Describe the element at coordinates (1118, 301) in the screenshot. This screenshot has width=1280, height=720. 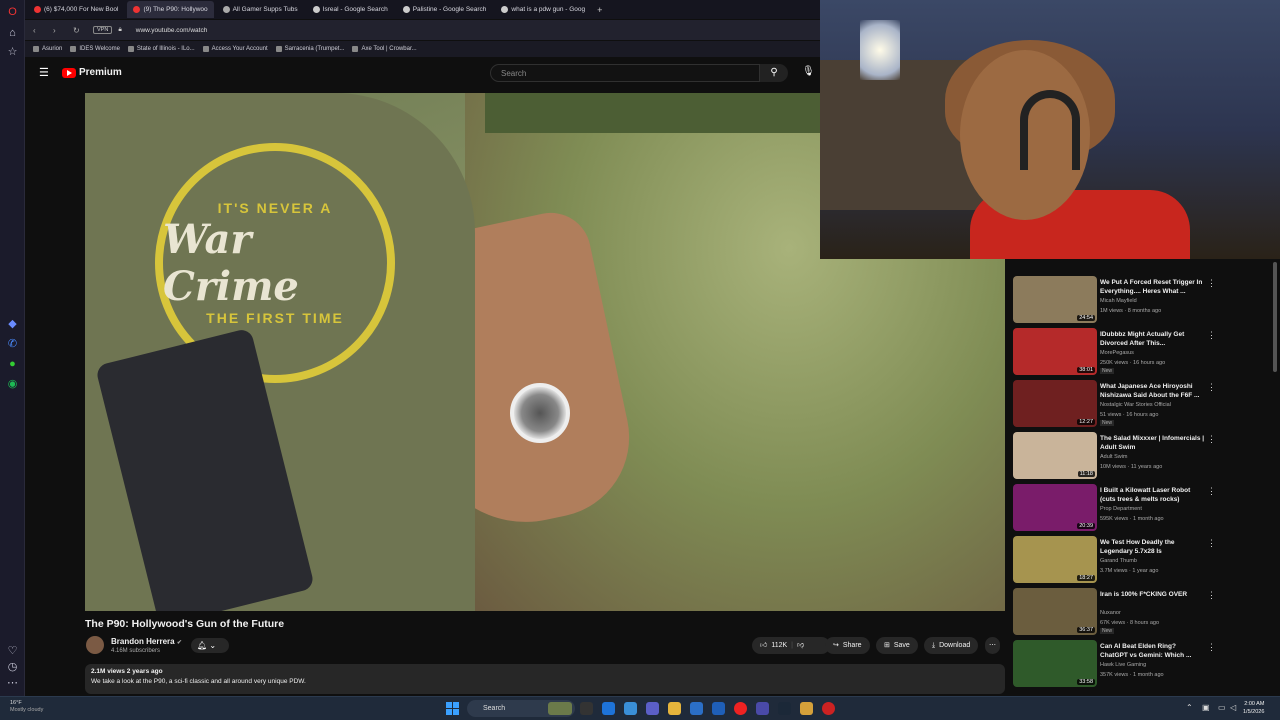
I see `recommendation-channel: Micah Mayfield` at that location.